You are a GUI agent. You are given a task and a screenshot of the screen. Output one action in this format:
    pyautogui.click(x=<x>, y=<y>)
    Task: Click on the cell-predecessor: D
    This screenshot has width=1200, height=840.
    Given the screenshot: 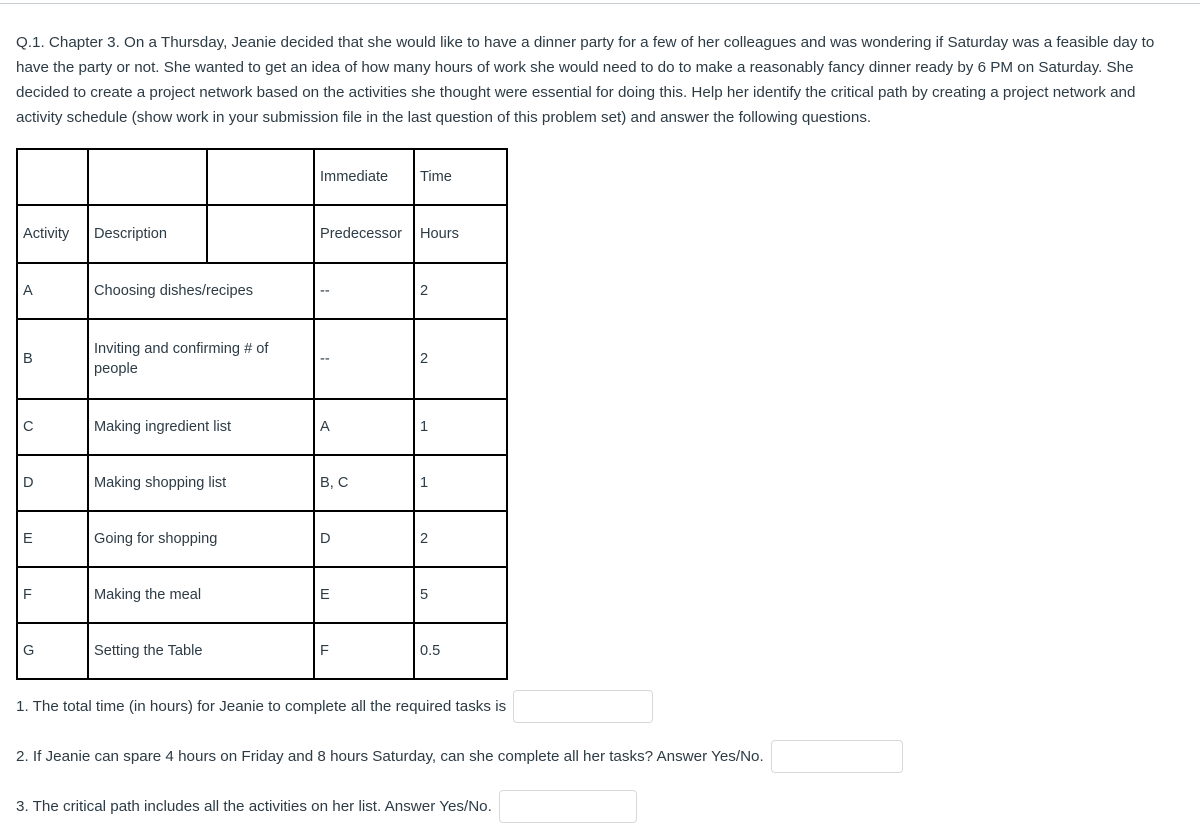 What is the action you would take?
    pyautogui.click(x=364, y=539)
    